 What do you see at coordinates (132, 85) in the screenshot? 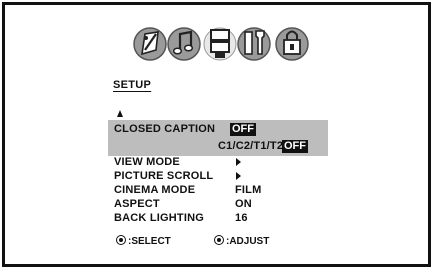
I see `page-title: SETUP` at bounding box center [132, 85].